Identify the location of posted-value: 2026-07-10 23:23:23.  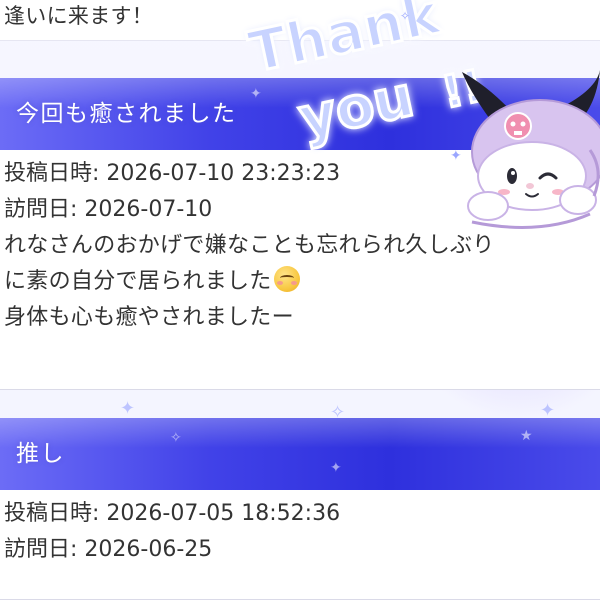
(223, 173).